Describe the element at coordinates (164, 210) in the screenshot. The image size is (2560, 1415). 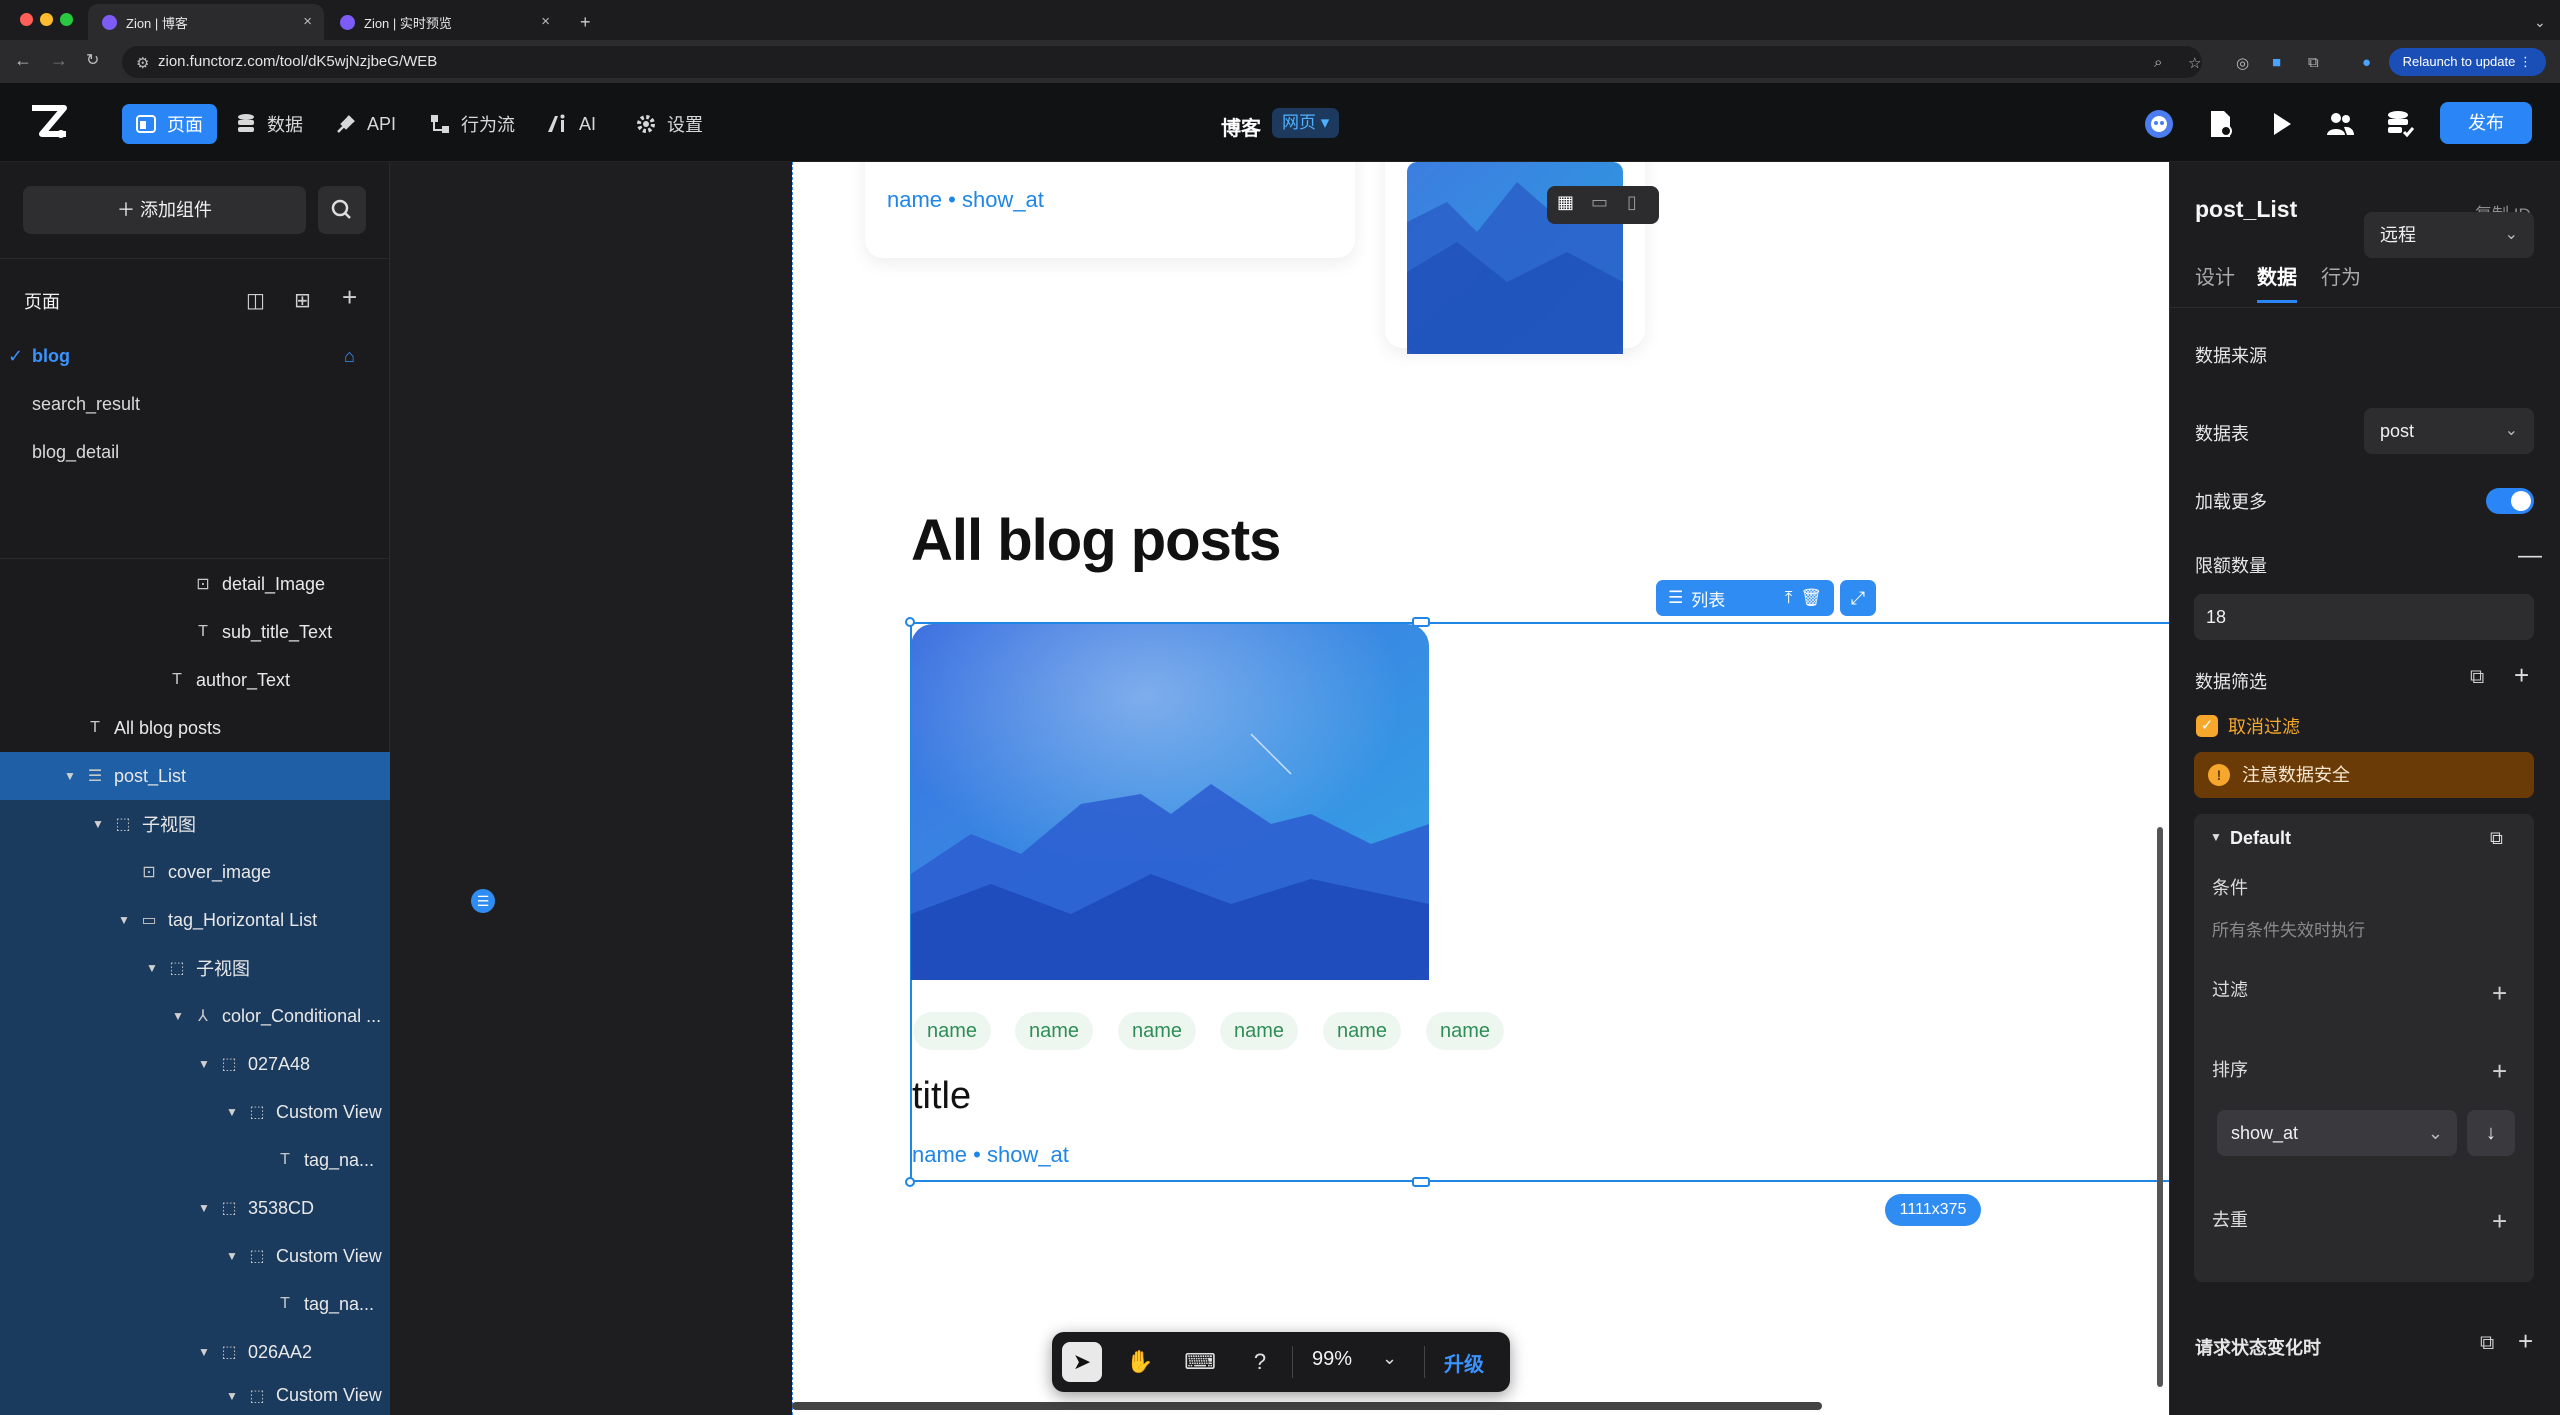
I see `add-component-button: ＋ 添加组件` at that location.